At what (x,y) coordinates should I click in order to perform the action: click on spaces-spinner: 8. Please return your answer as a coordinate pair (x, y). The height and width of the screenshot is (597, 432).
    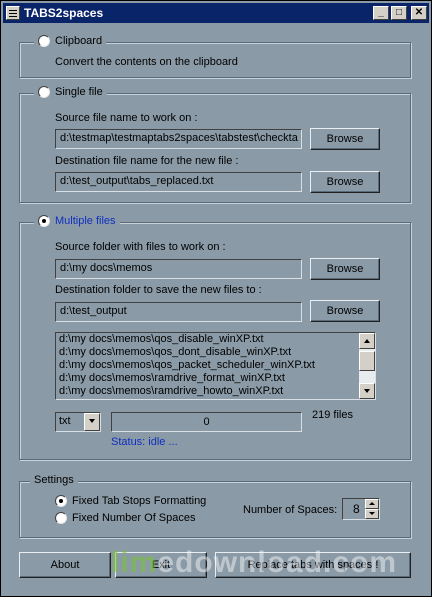
    Looking at the image, I should click on (361, 509).